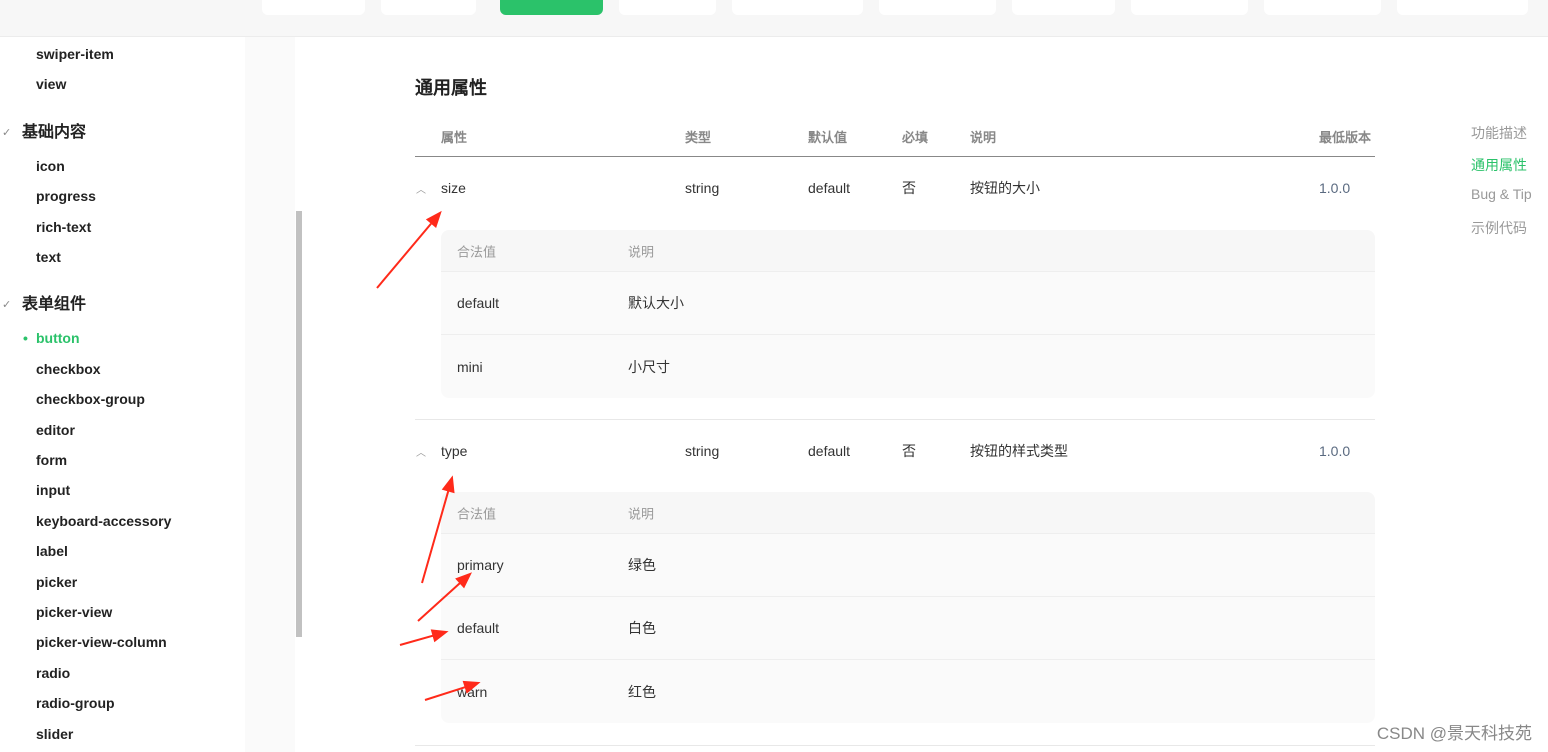  What do you see at coordinates (299, 424) in the screenshot?
I see `sidebar-scrollbar` at bounding box center [299, 424].